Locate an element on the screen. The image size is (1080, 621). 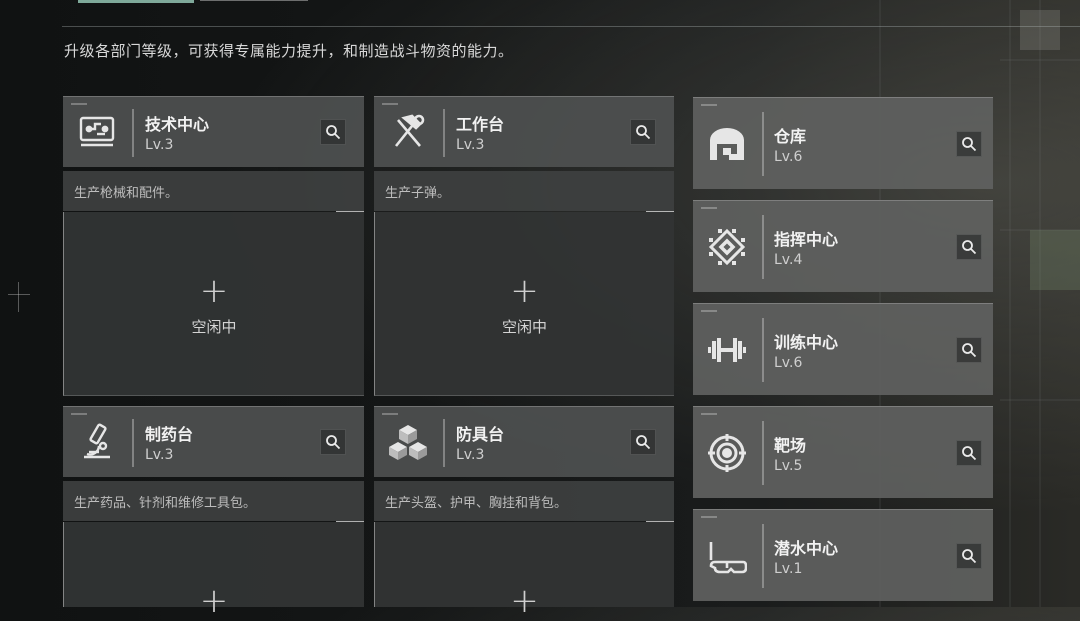
department-title: 制药台 is located at coordinates (169, 434).